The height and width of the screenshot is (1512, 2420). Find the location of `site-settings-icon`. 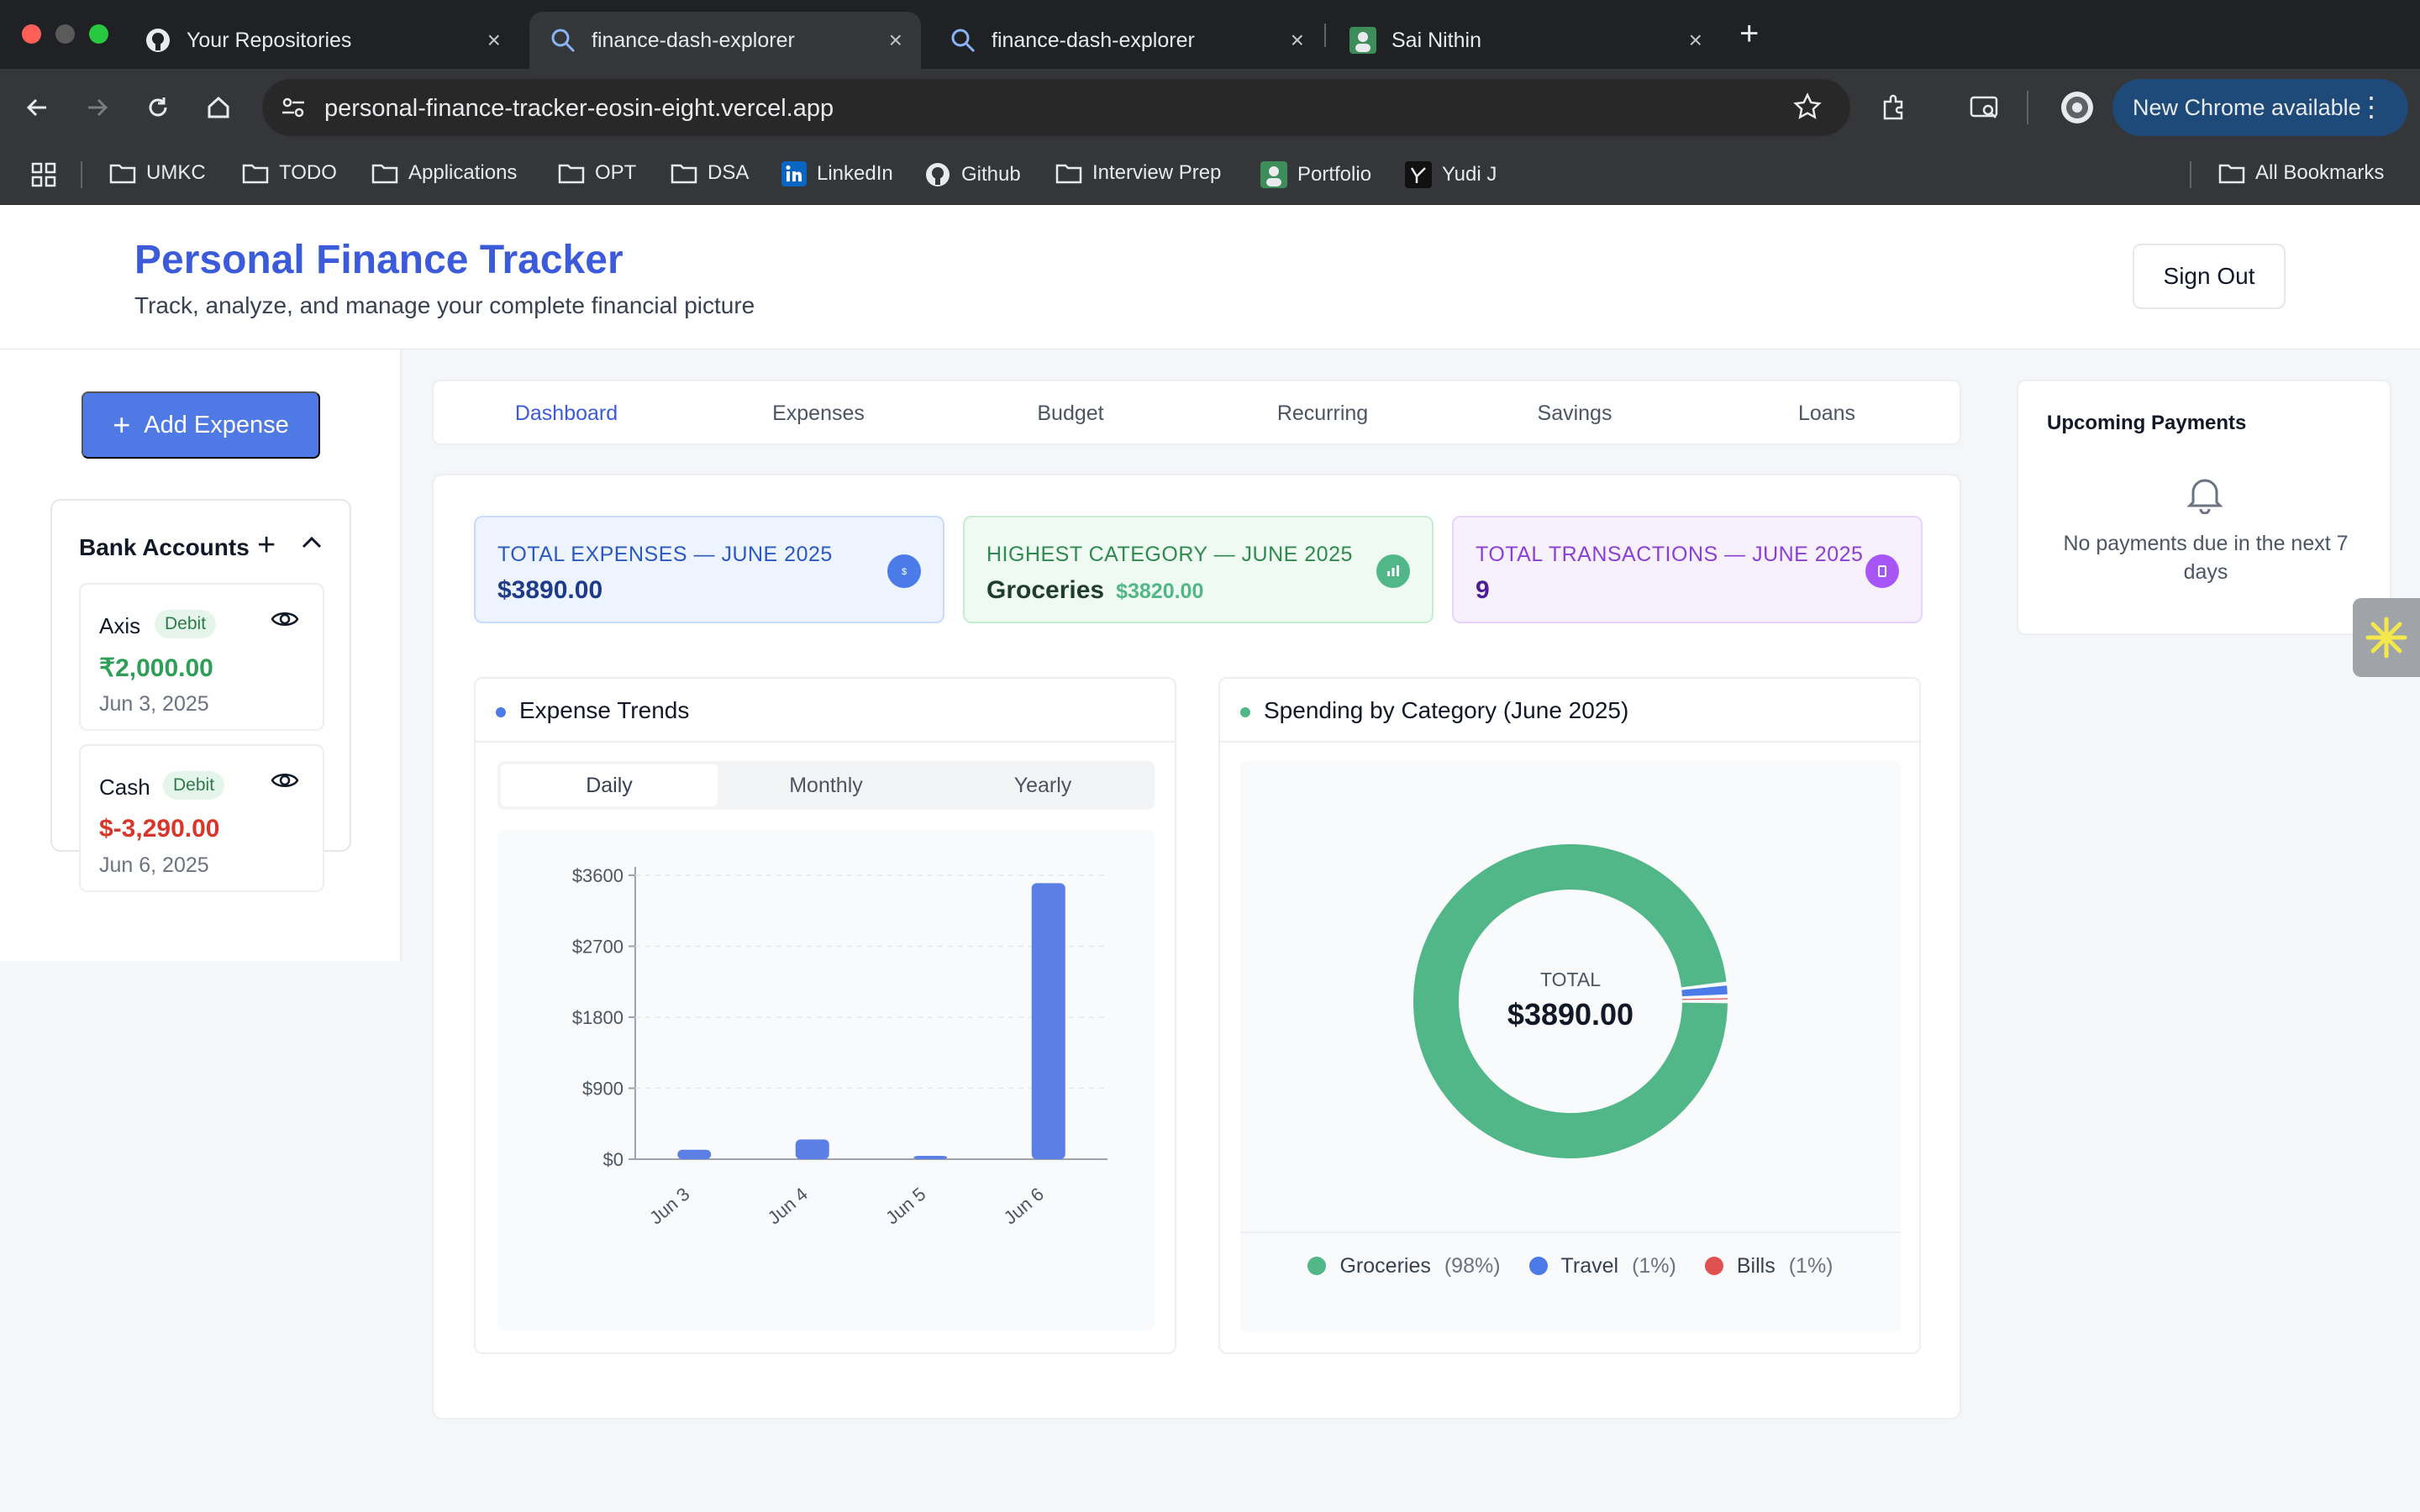

site-settings-icon is located at coordinates (293, 109).